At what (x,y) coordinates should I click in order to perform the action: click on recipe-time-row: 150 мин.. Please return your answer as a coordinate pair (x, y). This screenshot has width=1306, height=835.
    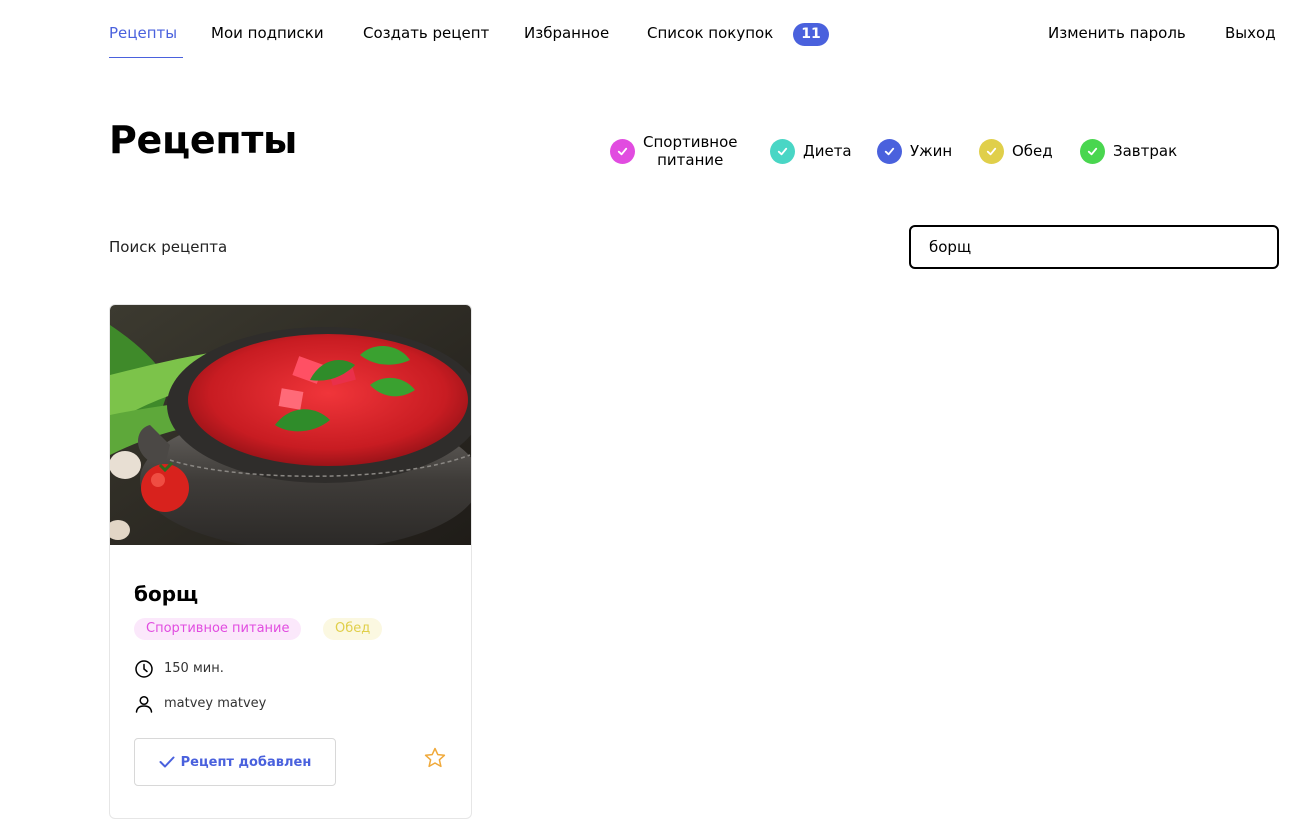
    Looking at the image, I should click on (179, 669).